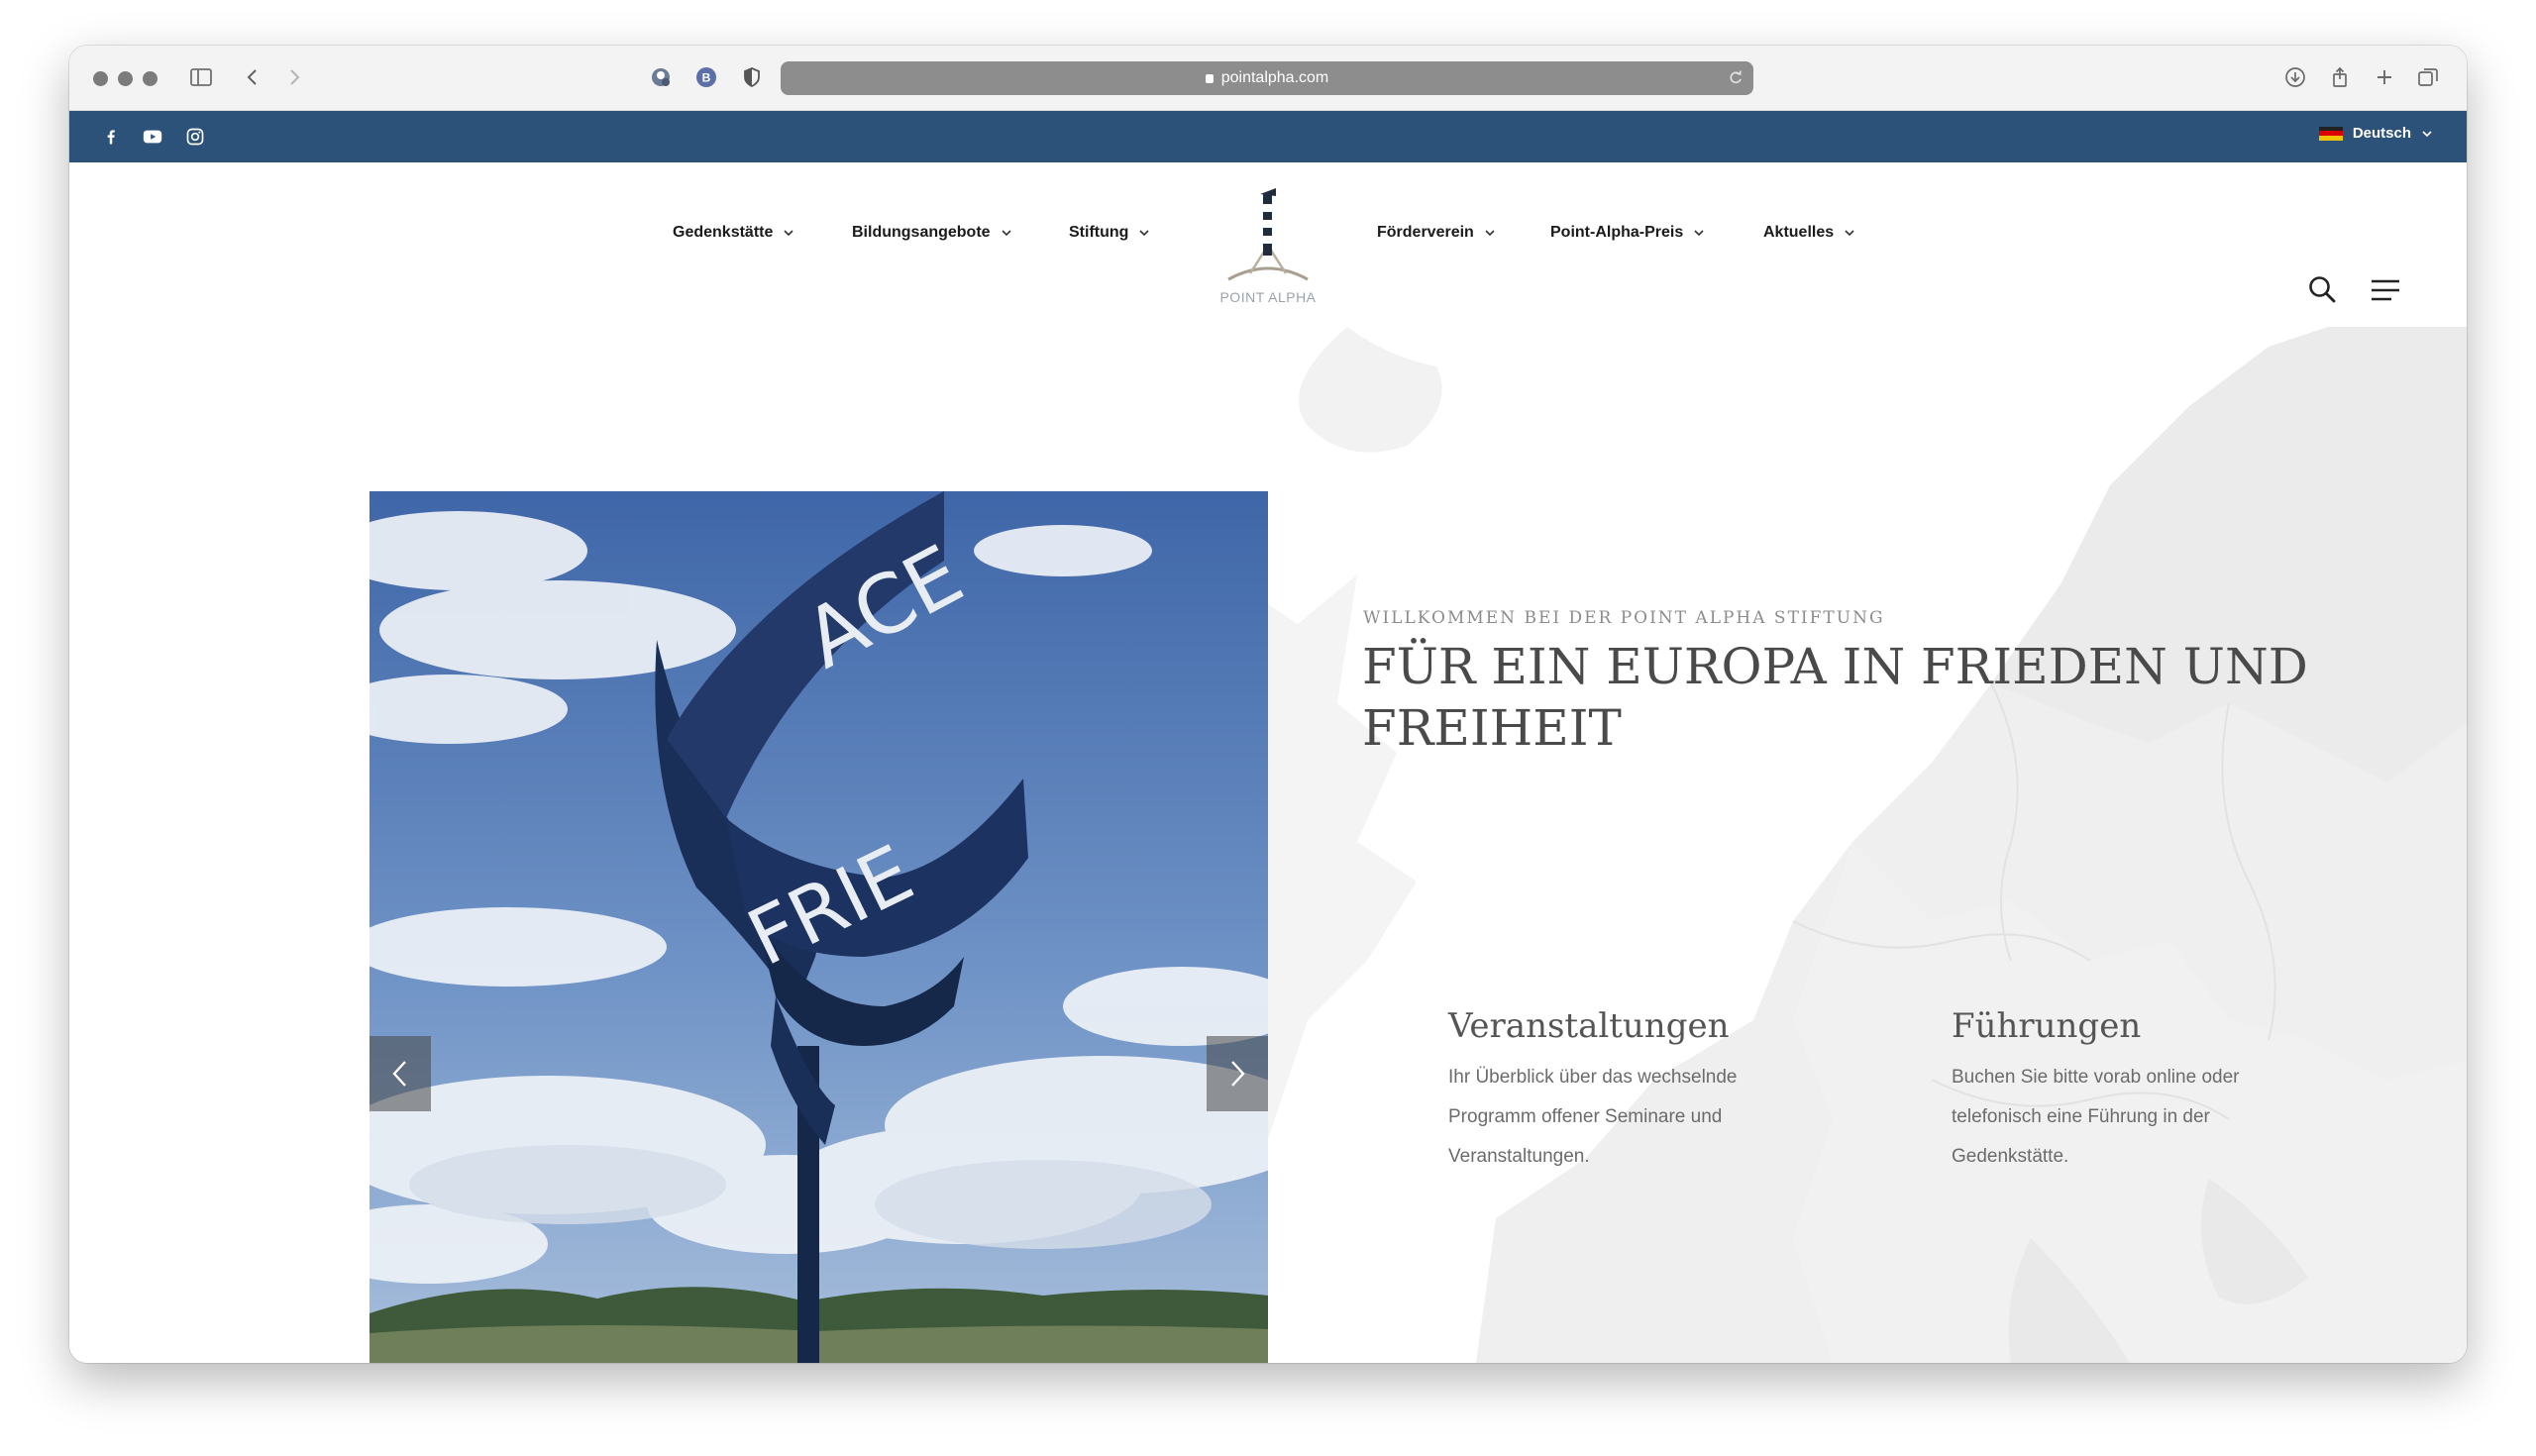 This screenshot has height=1456, width=2536. I want to click on address-bar: pointalpha.com, so click(1267, 78).